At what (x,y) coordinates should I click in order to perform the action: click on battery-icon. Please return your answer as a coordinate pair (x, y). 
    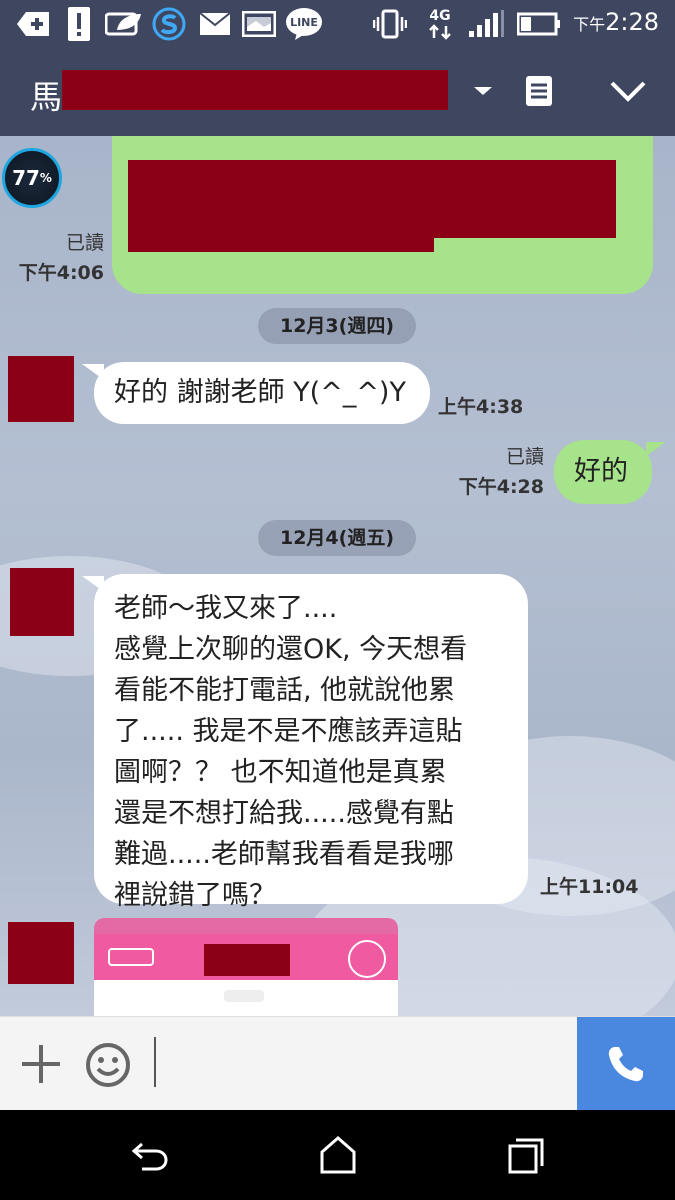
    Looking at the image, I should click on (539, 24).